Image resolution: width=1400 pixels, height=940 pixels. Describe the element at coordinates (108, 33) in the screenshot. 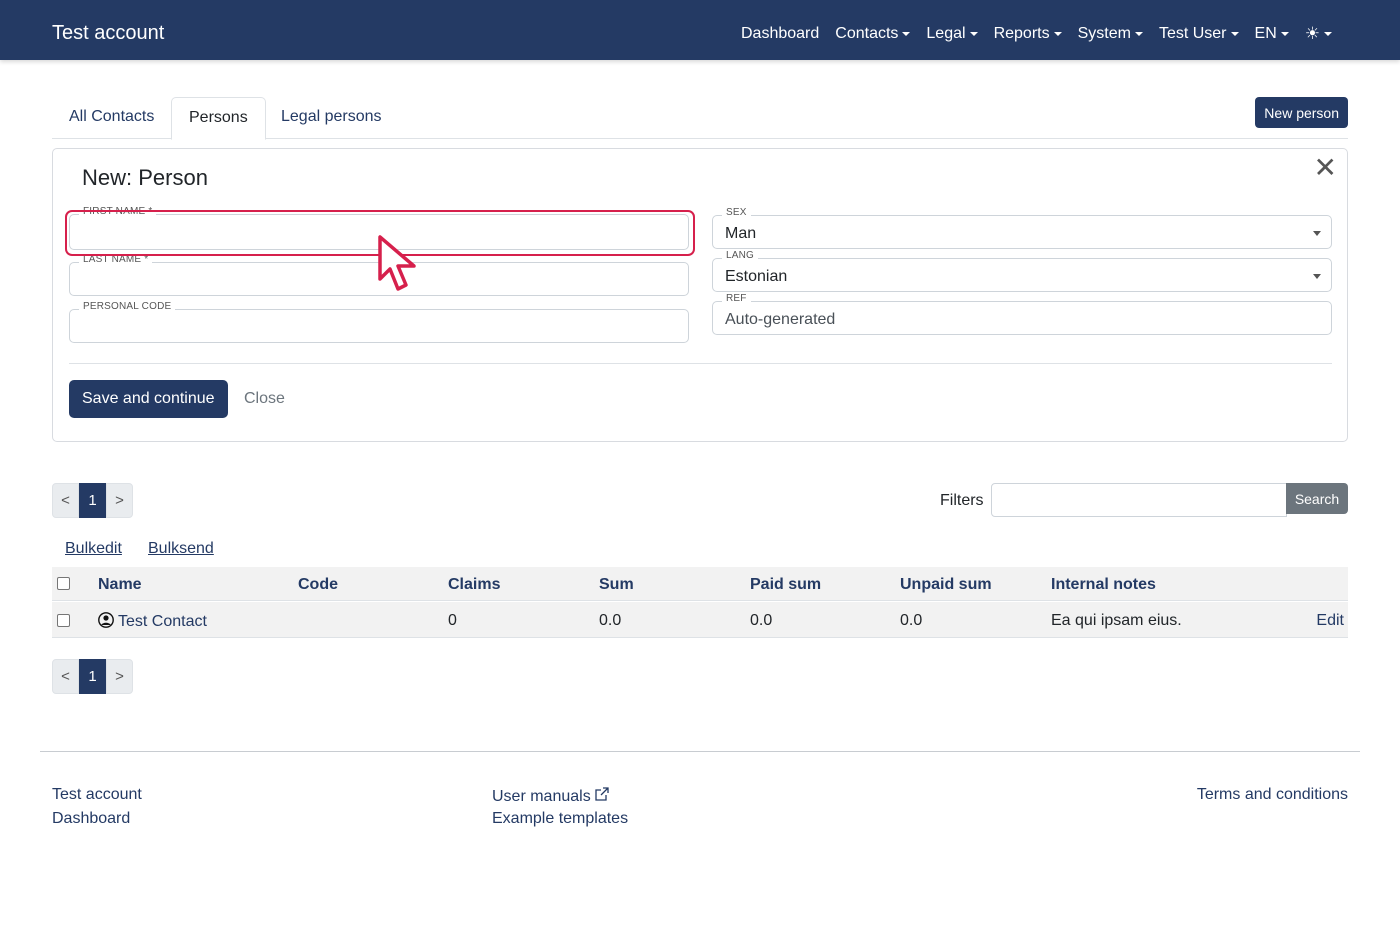

I see `brand-link: Test account` at that location.